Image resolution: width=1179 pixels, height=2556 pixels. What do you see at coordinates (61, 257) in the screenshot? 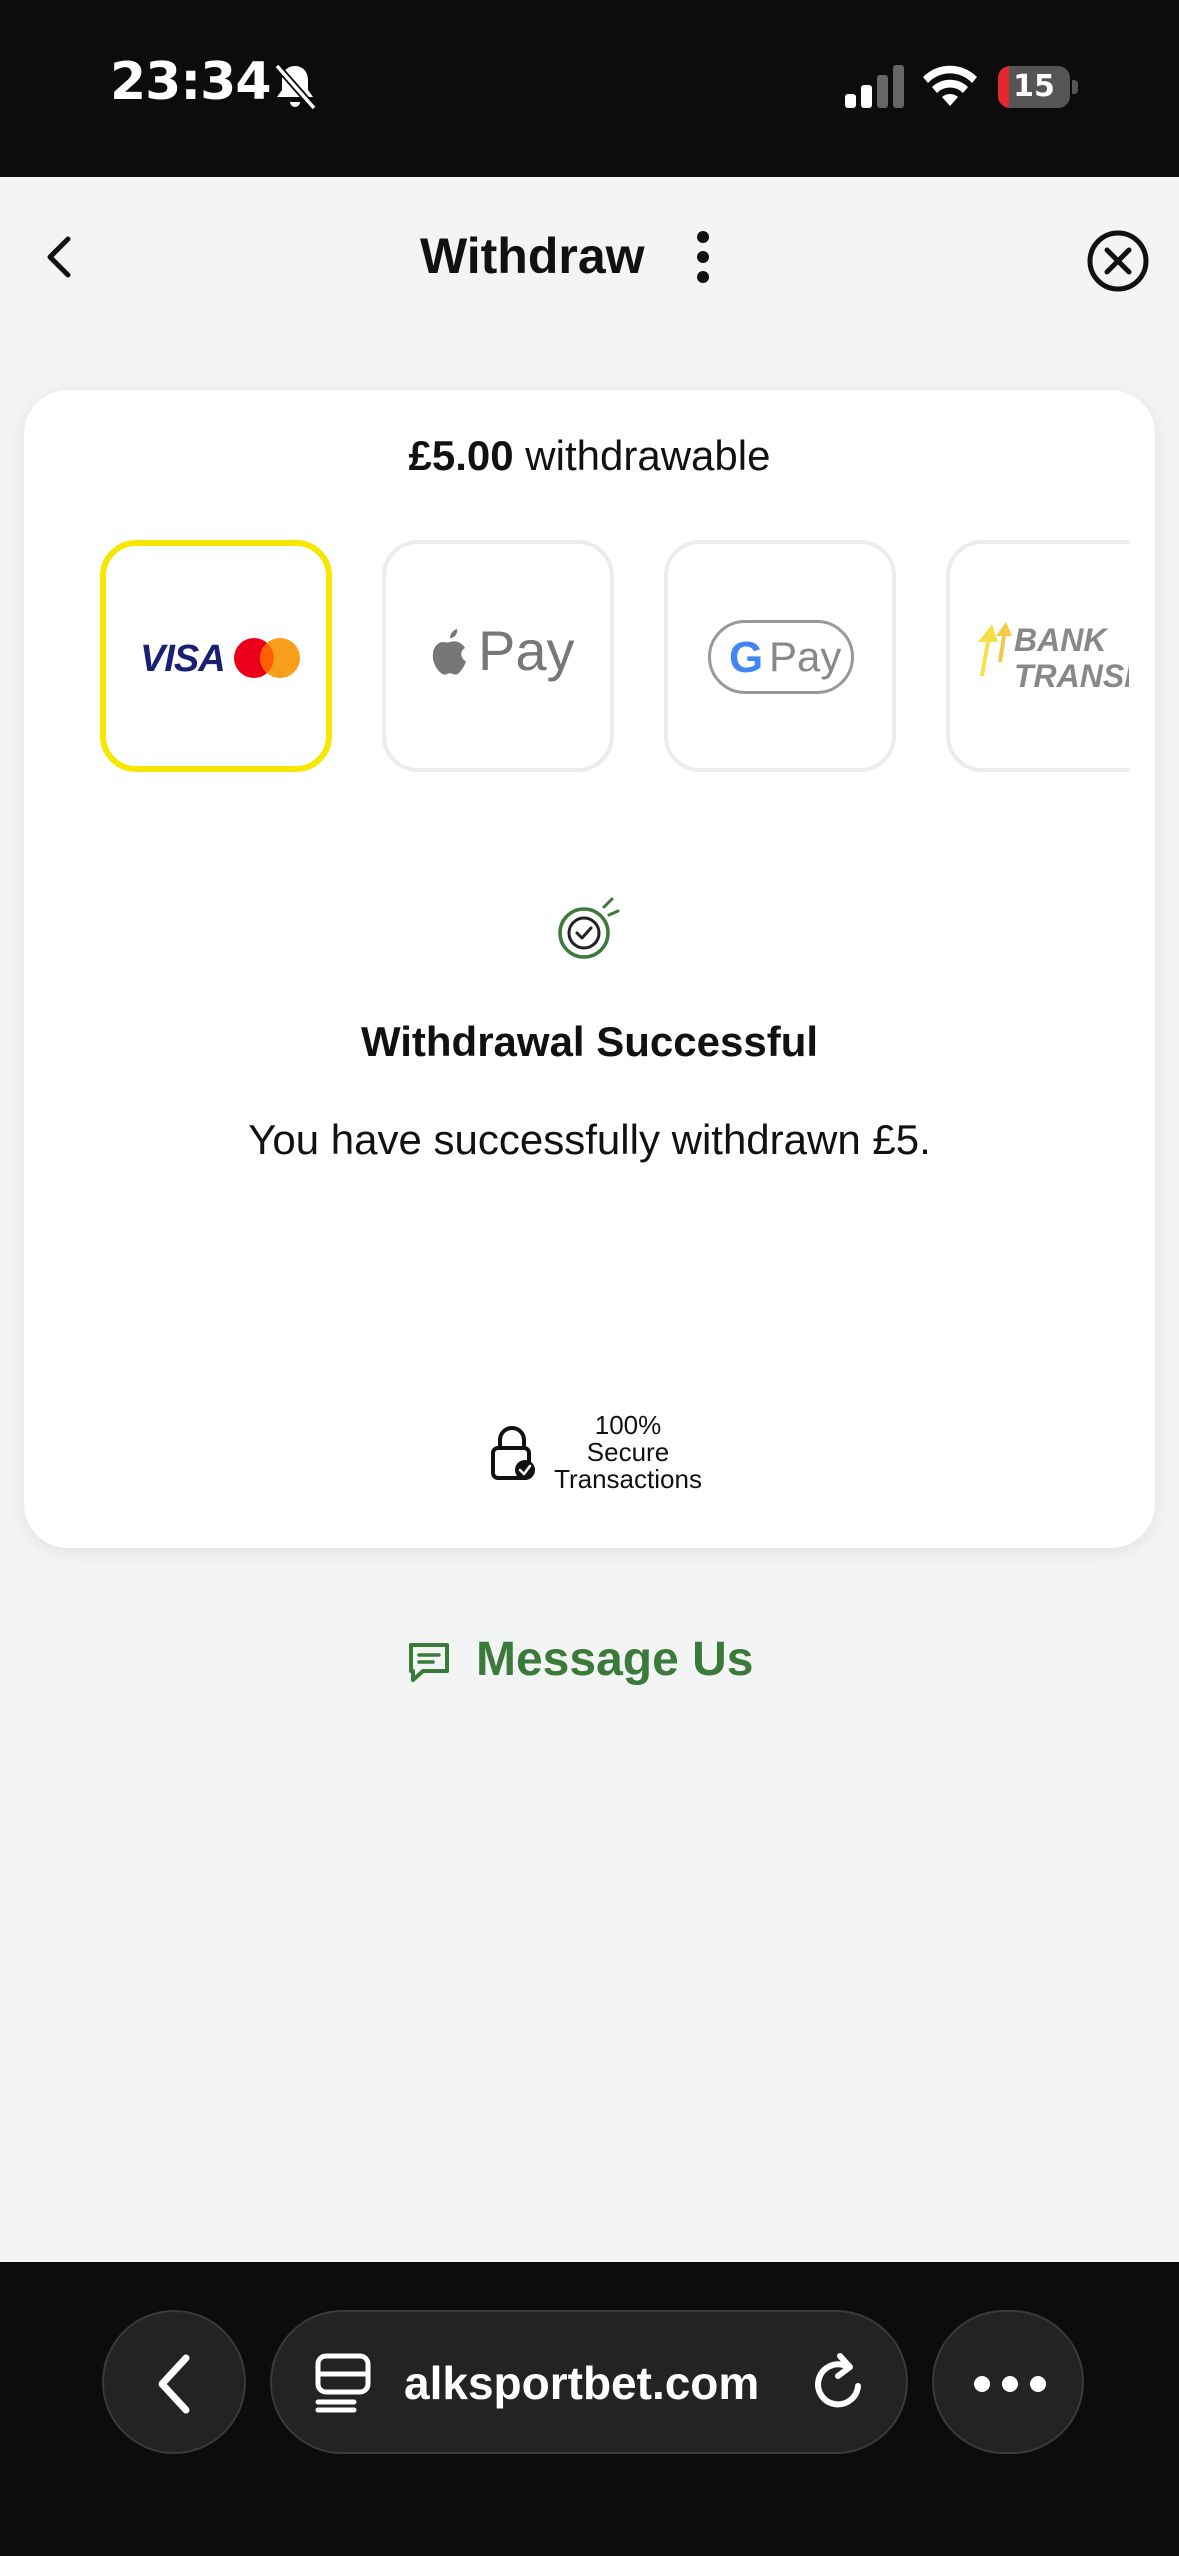
I see `back-chevron-icon` at bounding box center [61, 257].